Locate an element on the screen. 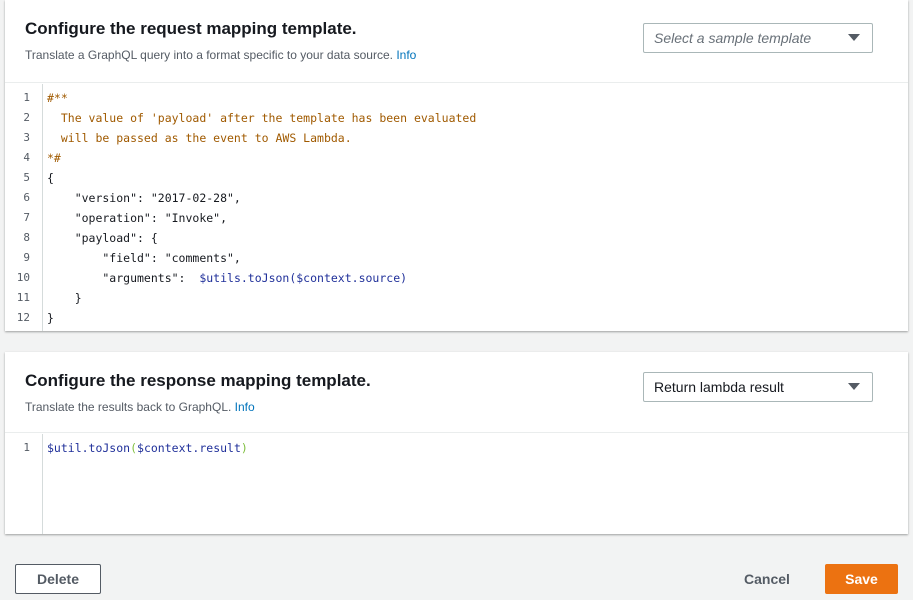  cancel-button: Cancel is located at coordinates (767, 579).